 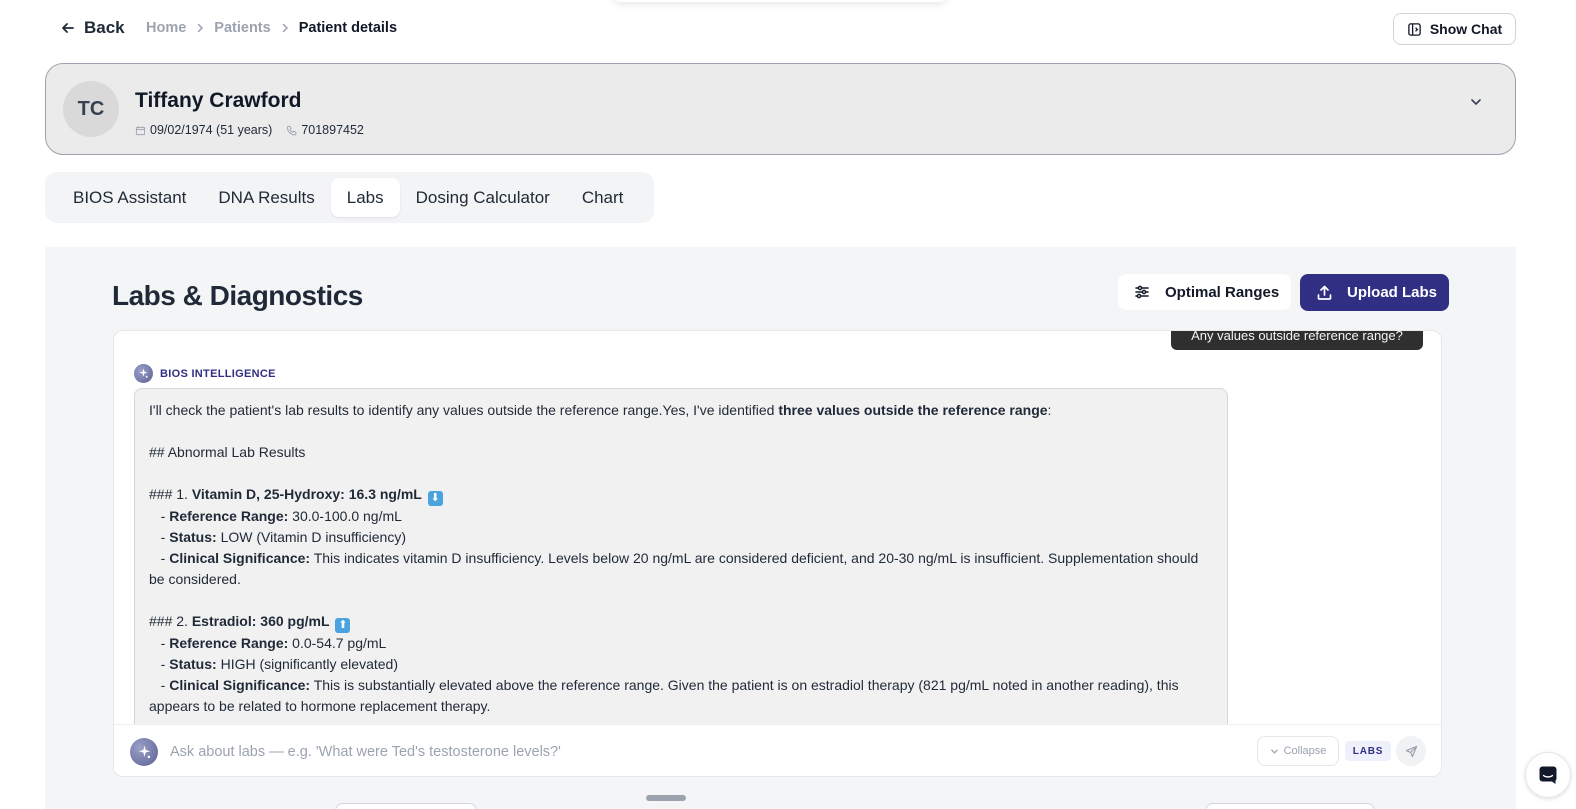 I want to click on optimal-ranges-button: Optimal Ranges, so click(x=1204, y=292).